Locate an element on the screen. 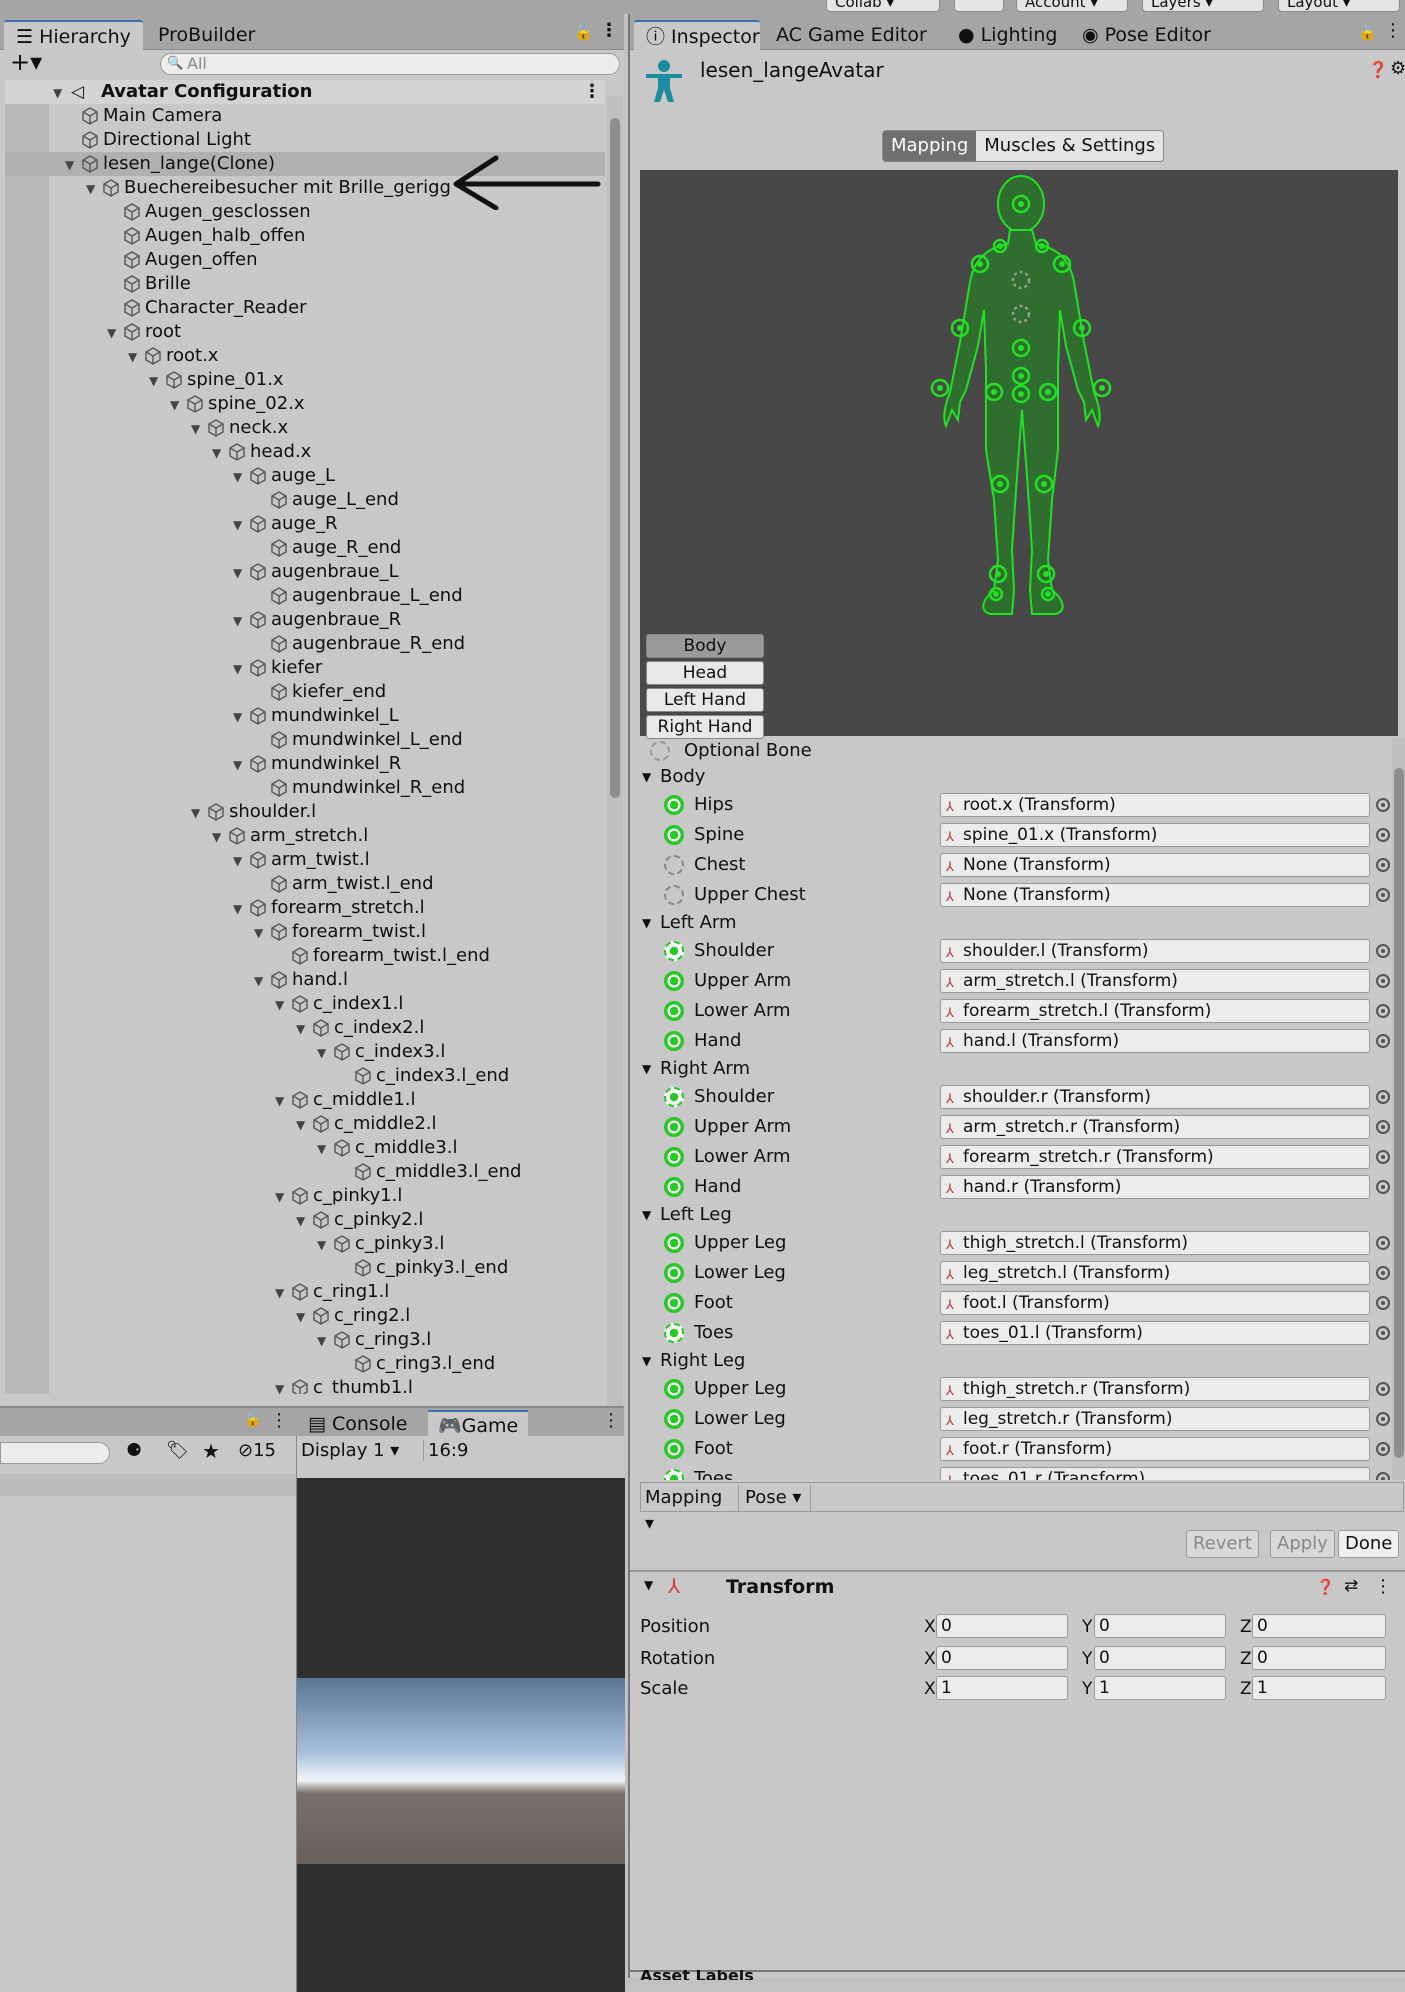 The width and height of the screenshot is (1405, 1992). hierarchy-scrollbar is located at coordinates (615, 752).